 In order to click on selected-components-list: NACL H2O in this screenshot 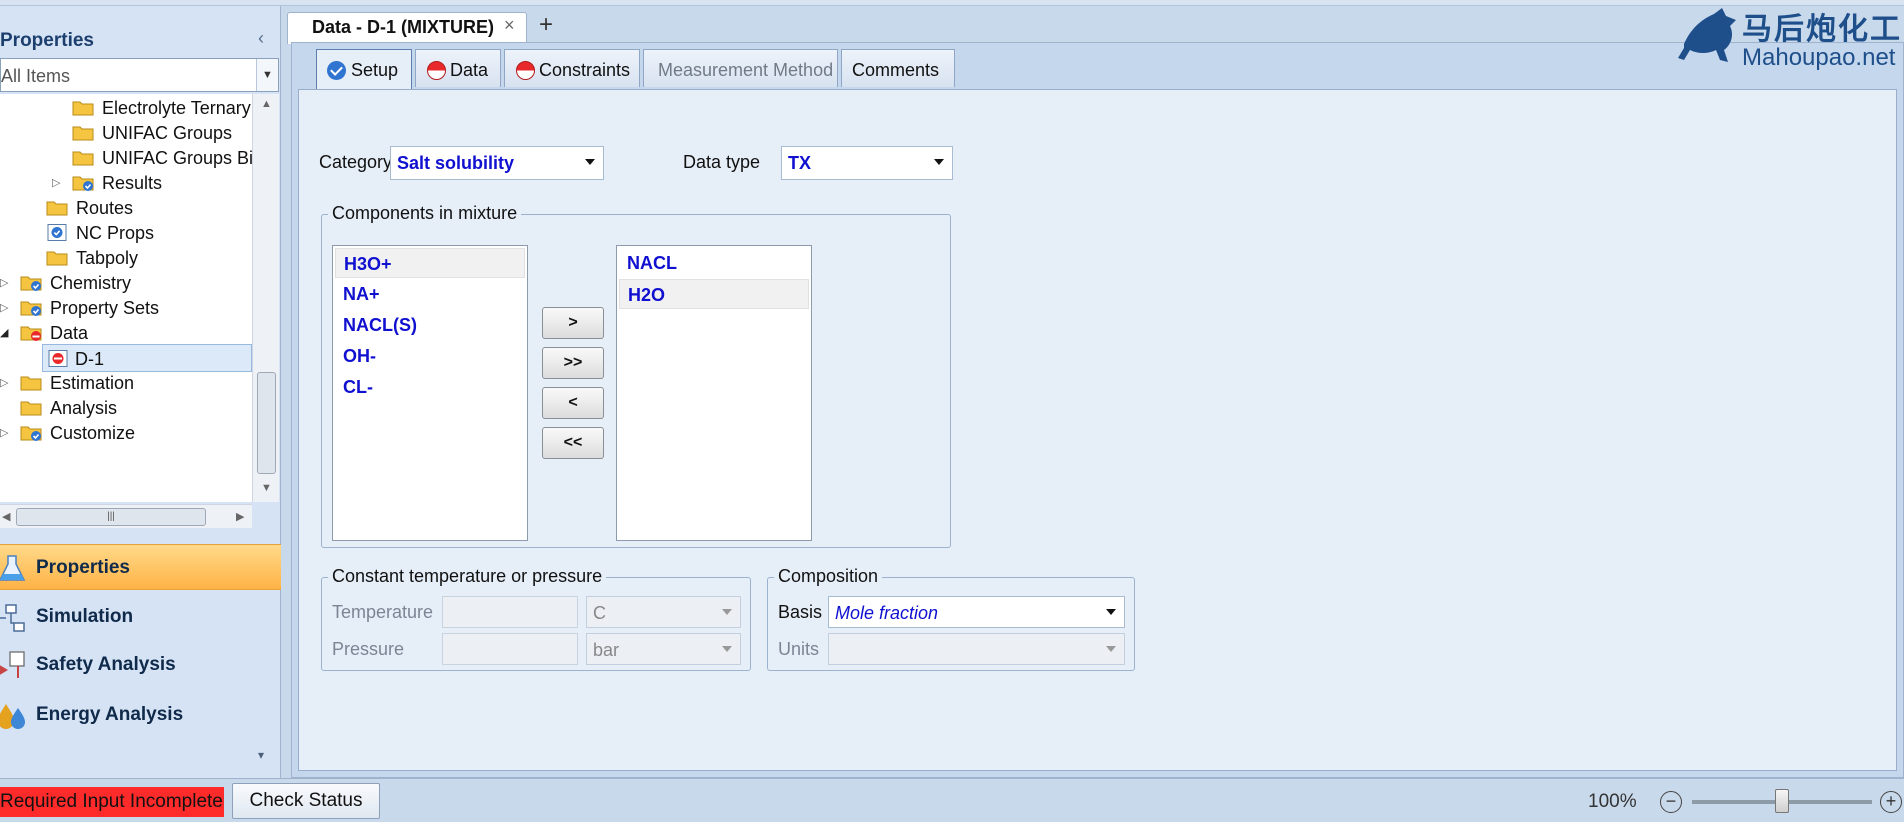, I will do `click(714, 393)`.